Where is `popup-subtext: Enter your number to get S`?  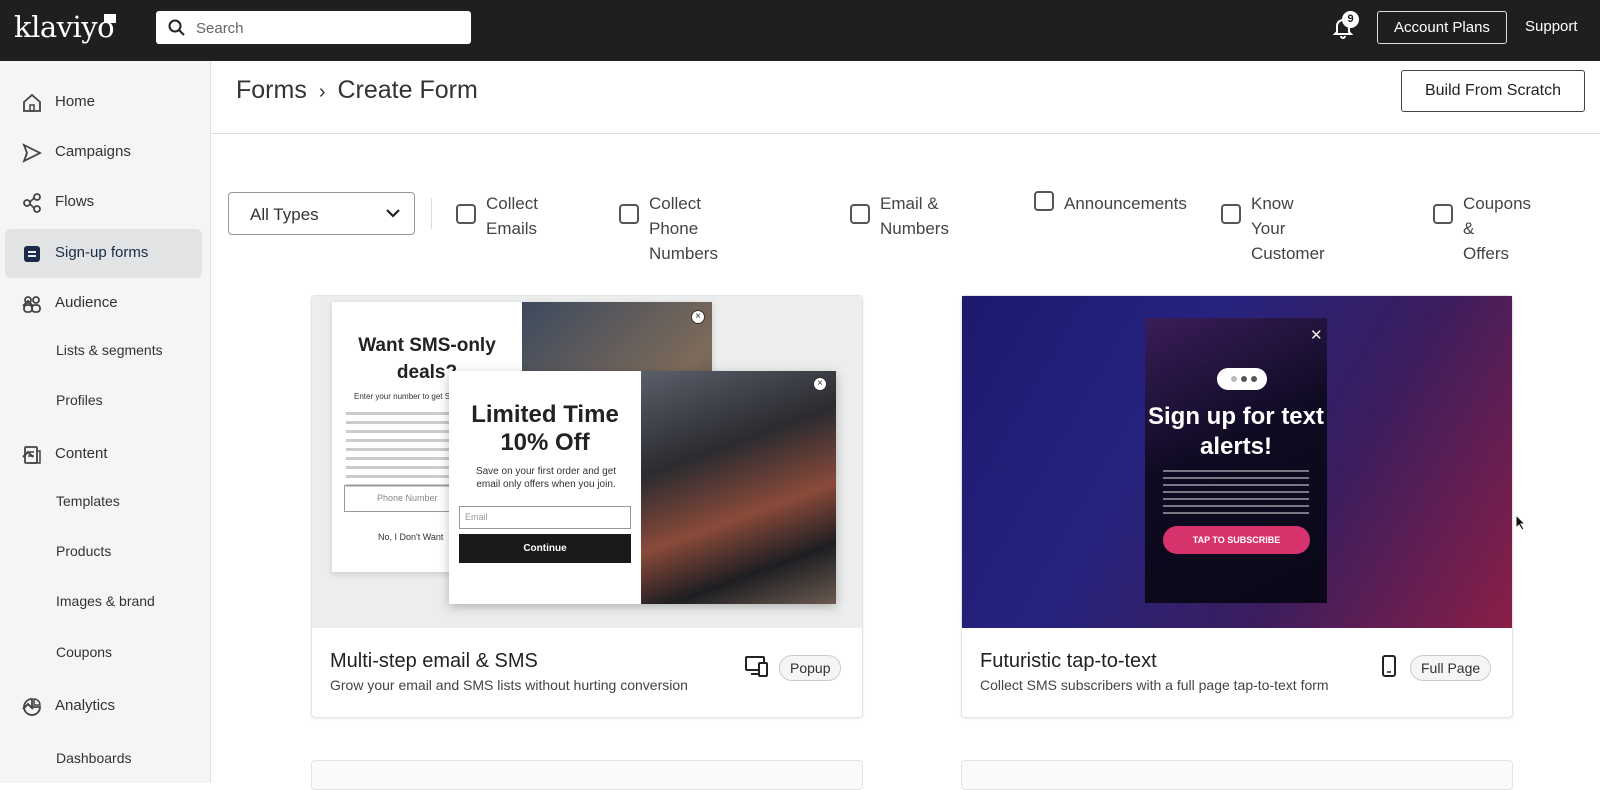 popup-subtext: Enter your number to get S is located at coordinates (402, 396).